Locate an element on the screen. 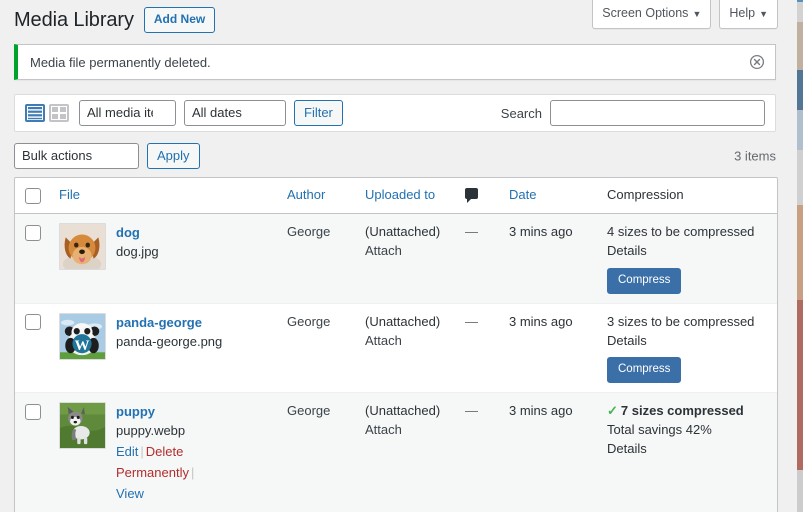 This screenshot has height=512, width=803. view-switcher is located at coordinates (47, 113).